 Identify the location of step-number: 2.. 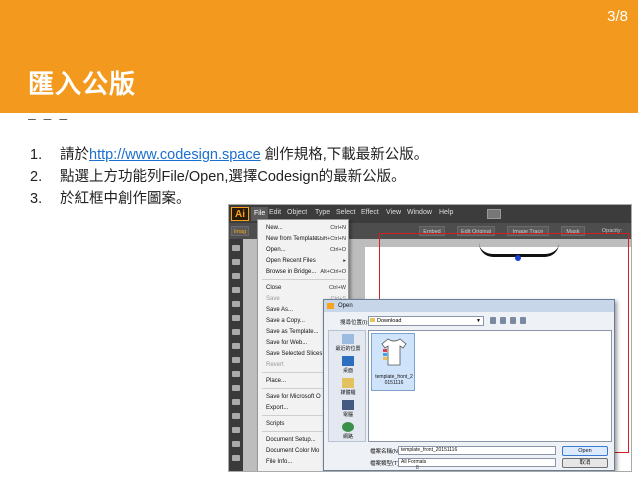
(36, 177).